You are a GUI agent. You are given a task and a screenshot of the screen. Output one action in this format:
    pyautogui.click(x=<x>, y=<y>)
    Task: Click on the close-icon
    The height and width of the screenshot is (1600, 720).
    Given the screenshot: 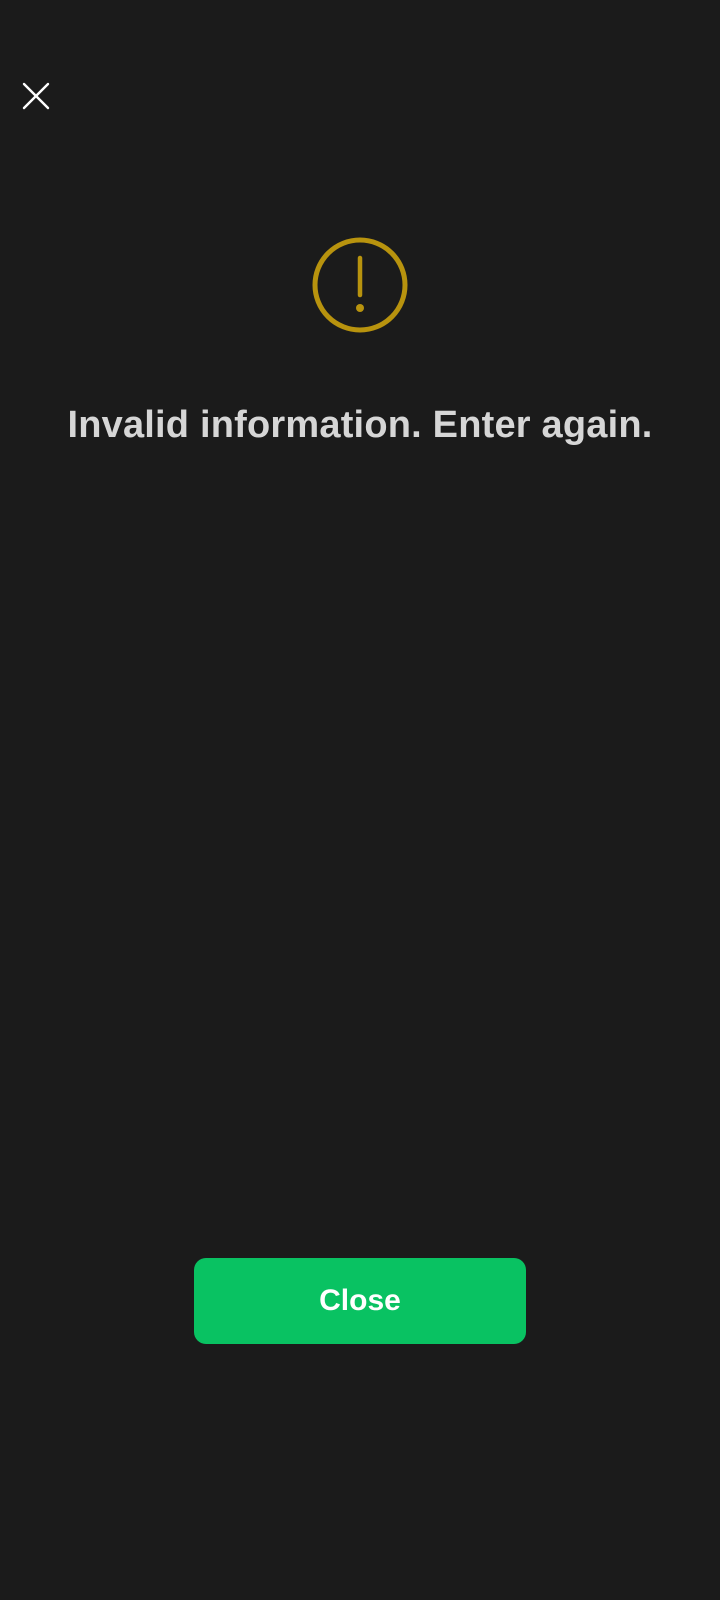 What is the action you would take?
    pyautogui.click(x=36, y=96)
    